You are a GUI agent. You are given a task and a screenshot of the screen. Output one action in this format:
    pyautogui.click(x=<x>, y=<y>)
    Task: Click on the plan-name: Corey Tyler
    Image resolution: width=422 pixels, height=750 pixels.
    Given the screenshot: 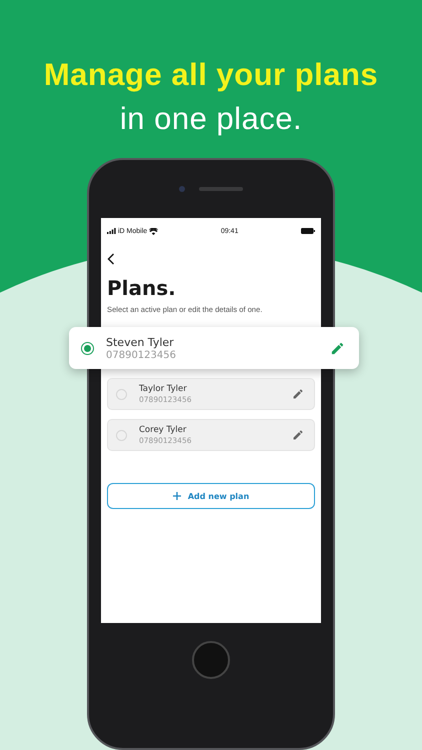 What is the action you would take?
    pyautogui.click(x=163, y=430)
    